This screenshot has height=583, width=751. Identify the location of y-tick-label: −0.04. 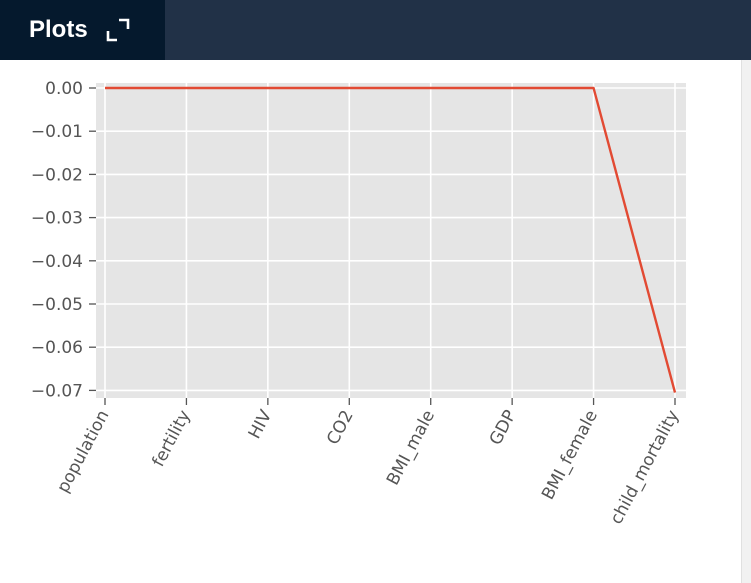
(57, 262).